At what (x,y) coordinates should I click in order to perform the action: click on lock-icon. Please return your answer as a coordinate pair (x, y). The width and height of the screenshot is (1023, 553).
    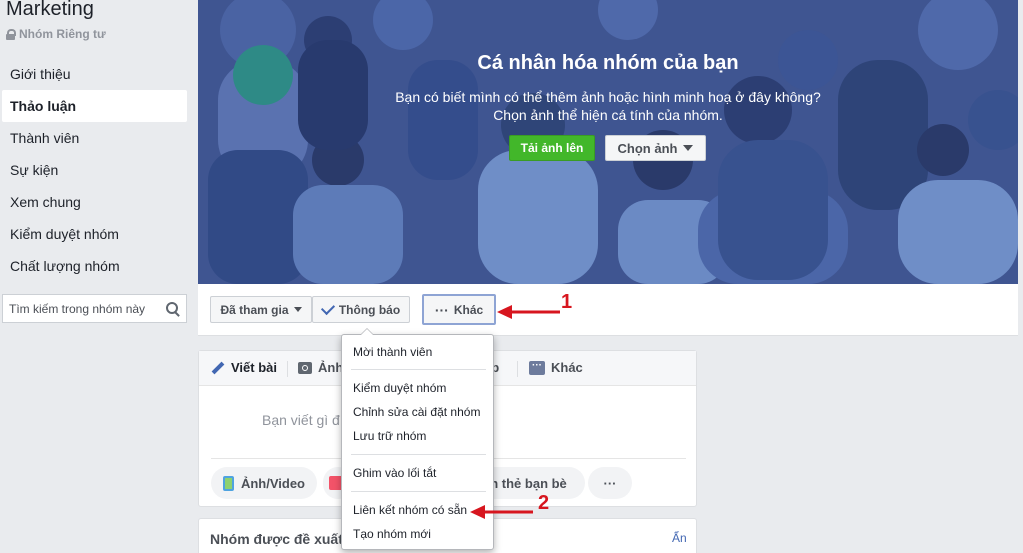
    Looking at the image, I should click on (11, 34).